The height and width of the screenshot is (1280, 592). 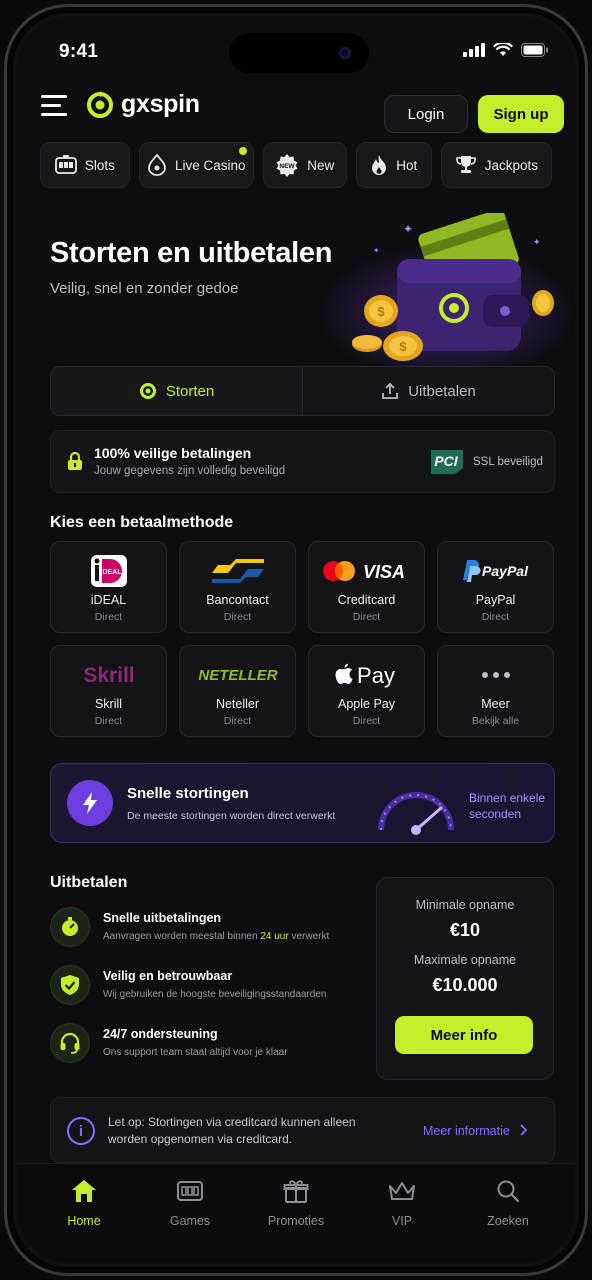 I want to click on category-label: Hot, so click(x=407, y=165).